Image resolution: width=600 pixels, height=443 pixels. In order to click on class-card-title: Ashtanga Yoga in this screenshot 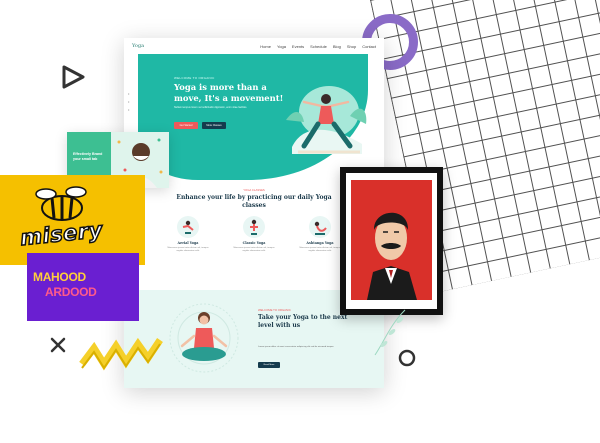, I will do `click(320, 243)`.